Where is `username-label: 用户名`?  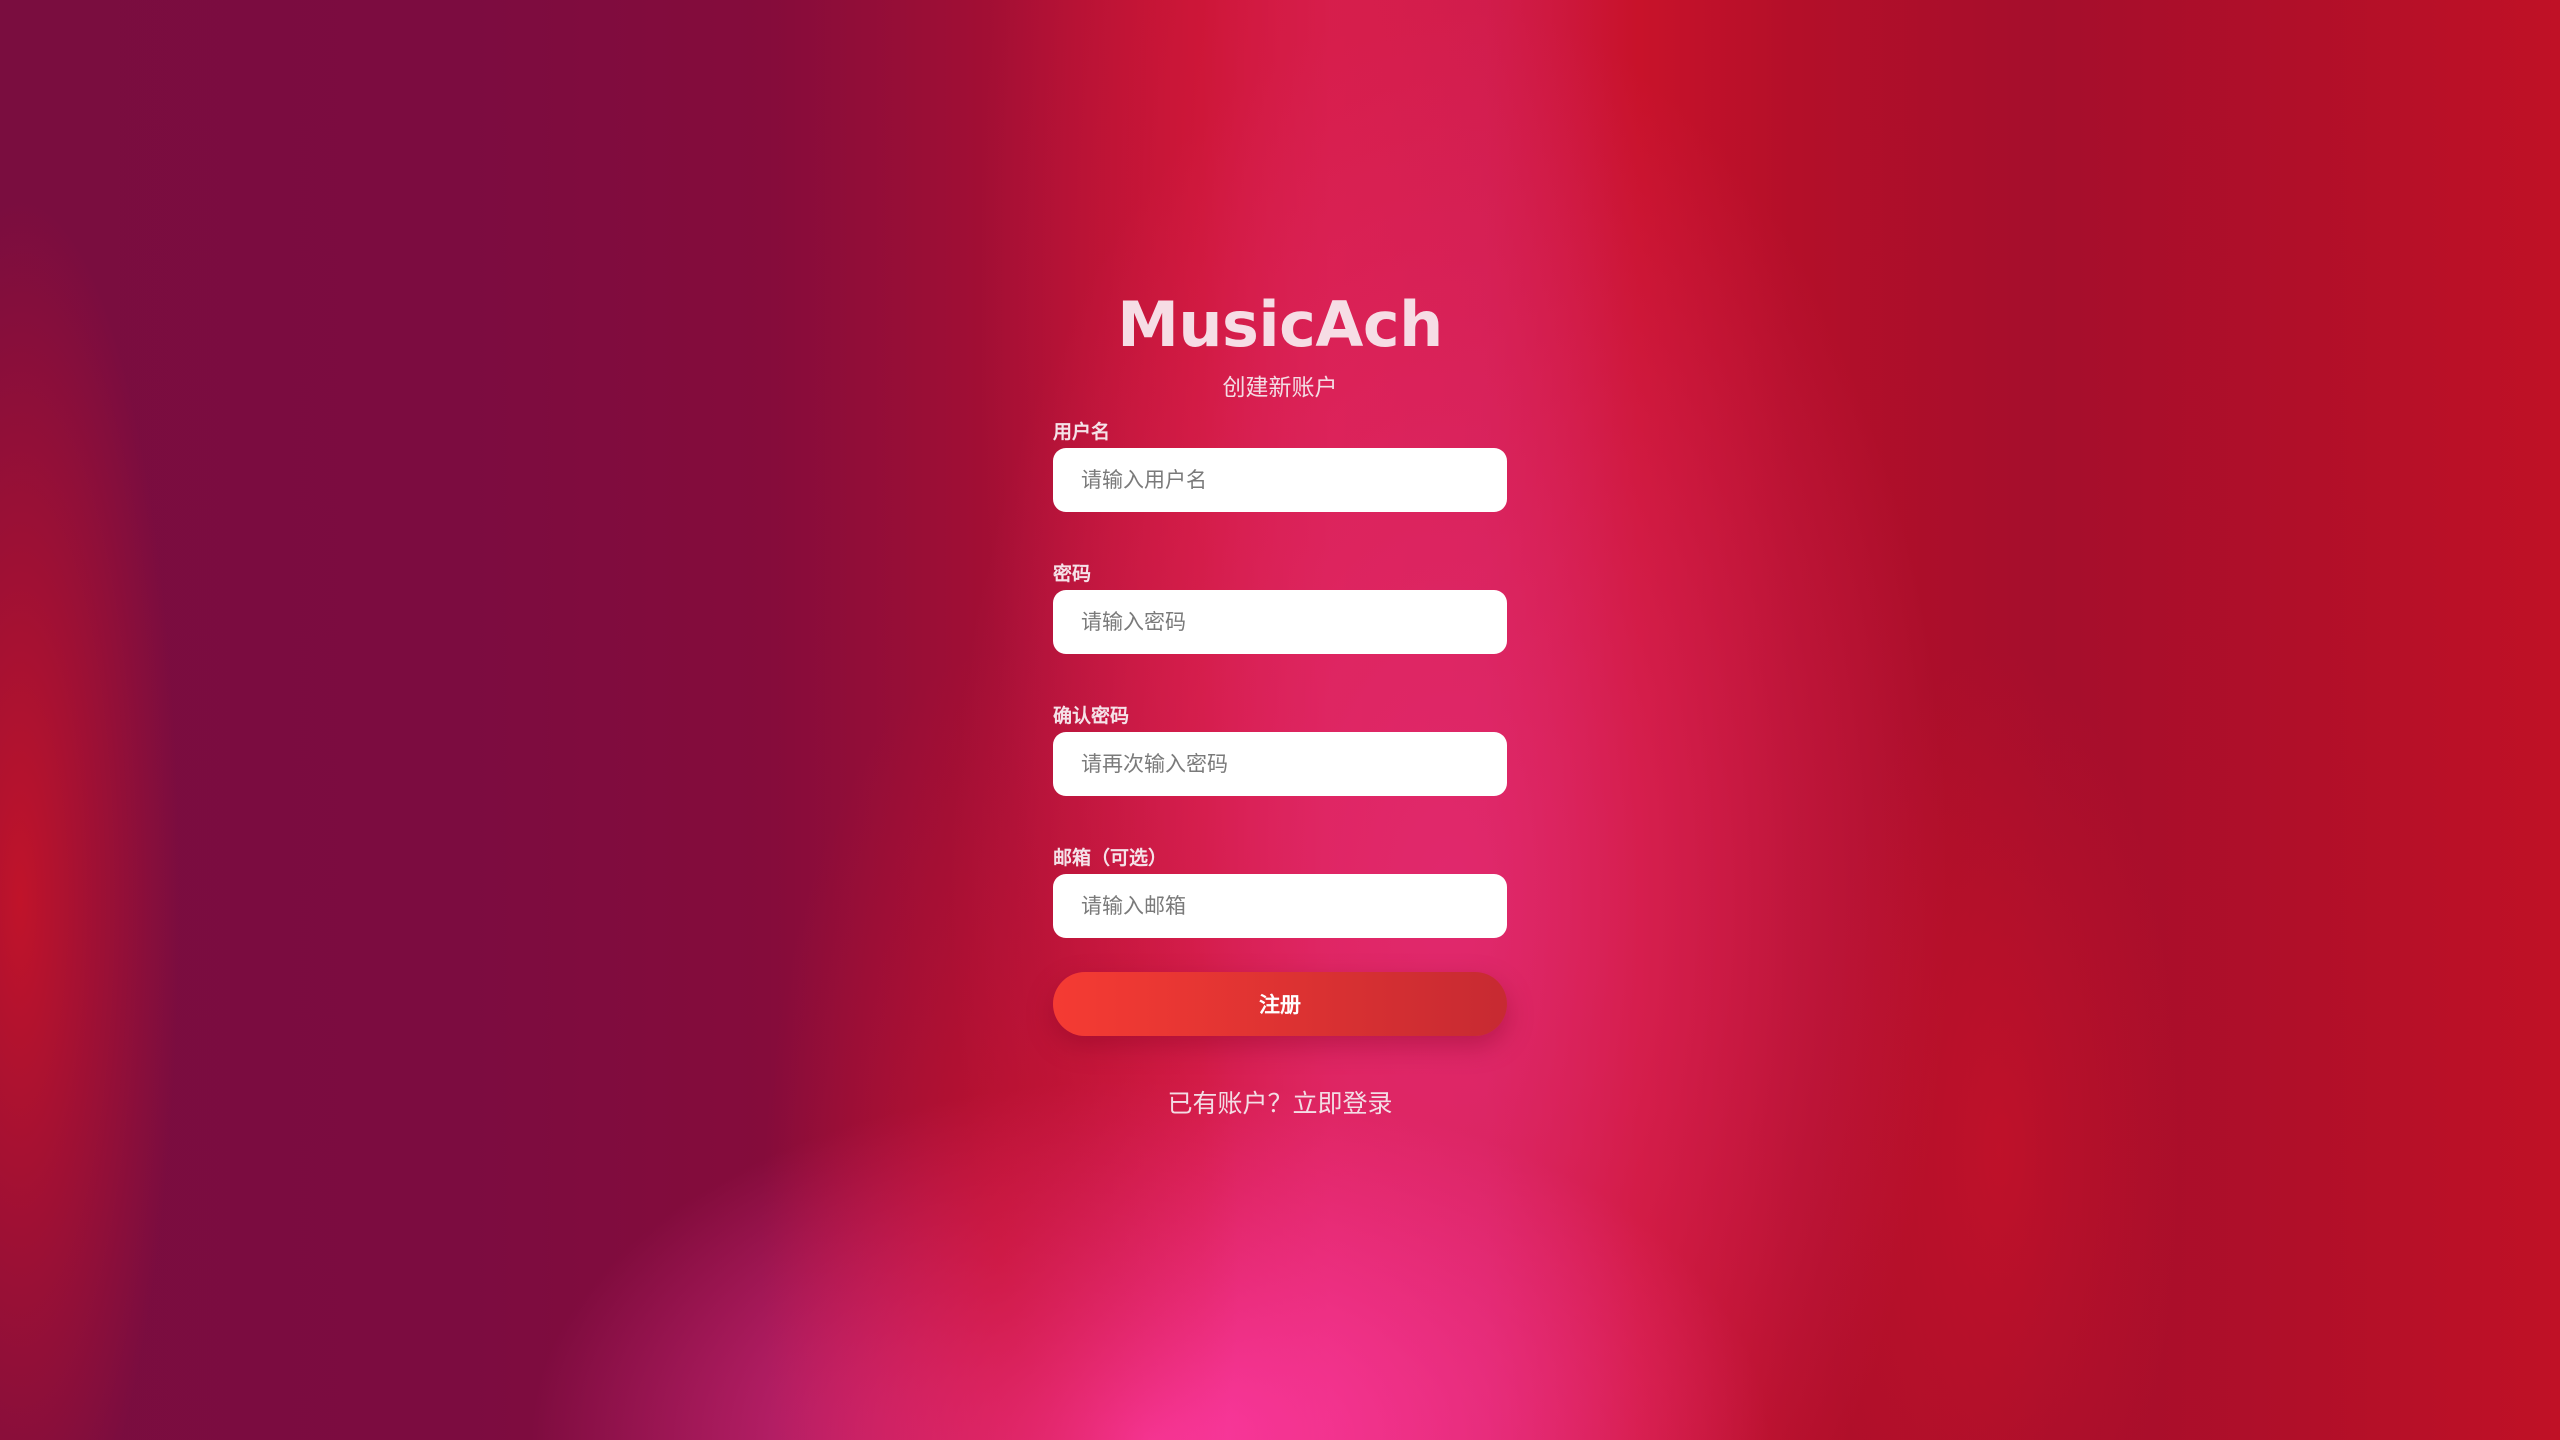 username-label: 用户名 is located at coordinates (1082, 432).